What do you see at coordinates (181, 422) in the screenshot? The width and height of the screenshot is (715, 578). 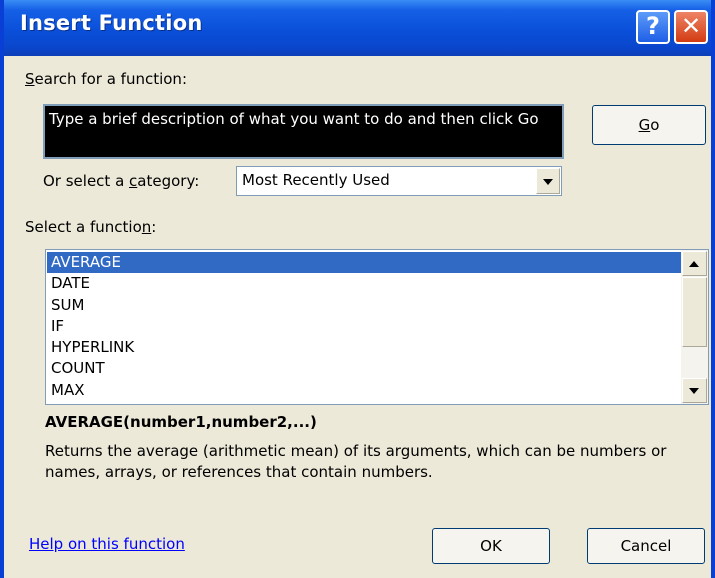 I see `function-signature: AVERAGE(number1,number2,...)` at bounding box center [181, 422].